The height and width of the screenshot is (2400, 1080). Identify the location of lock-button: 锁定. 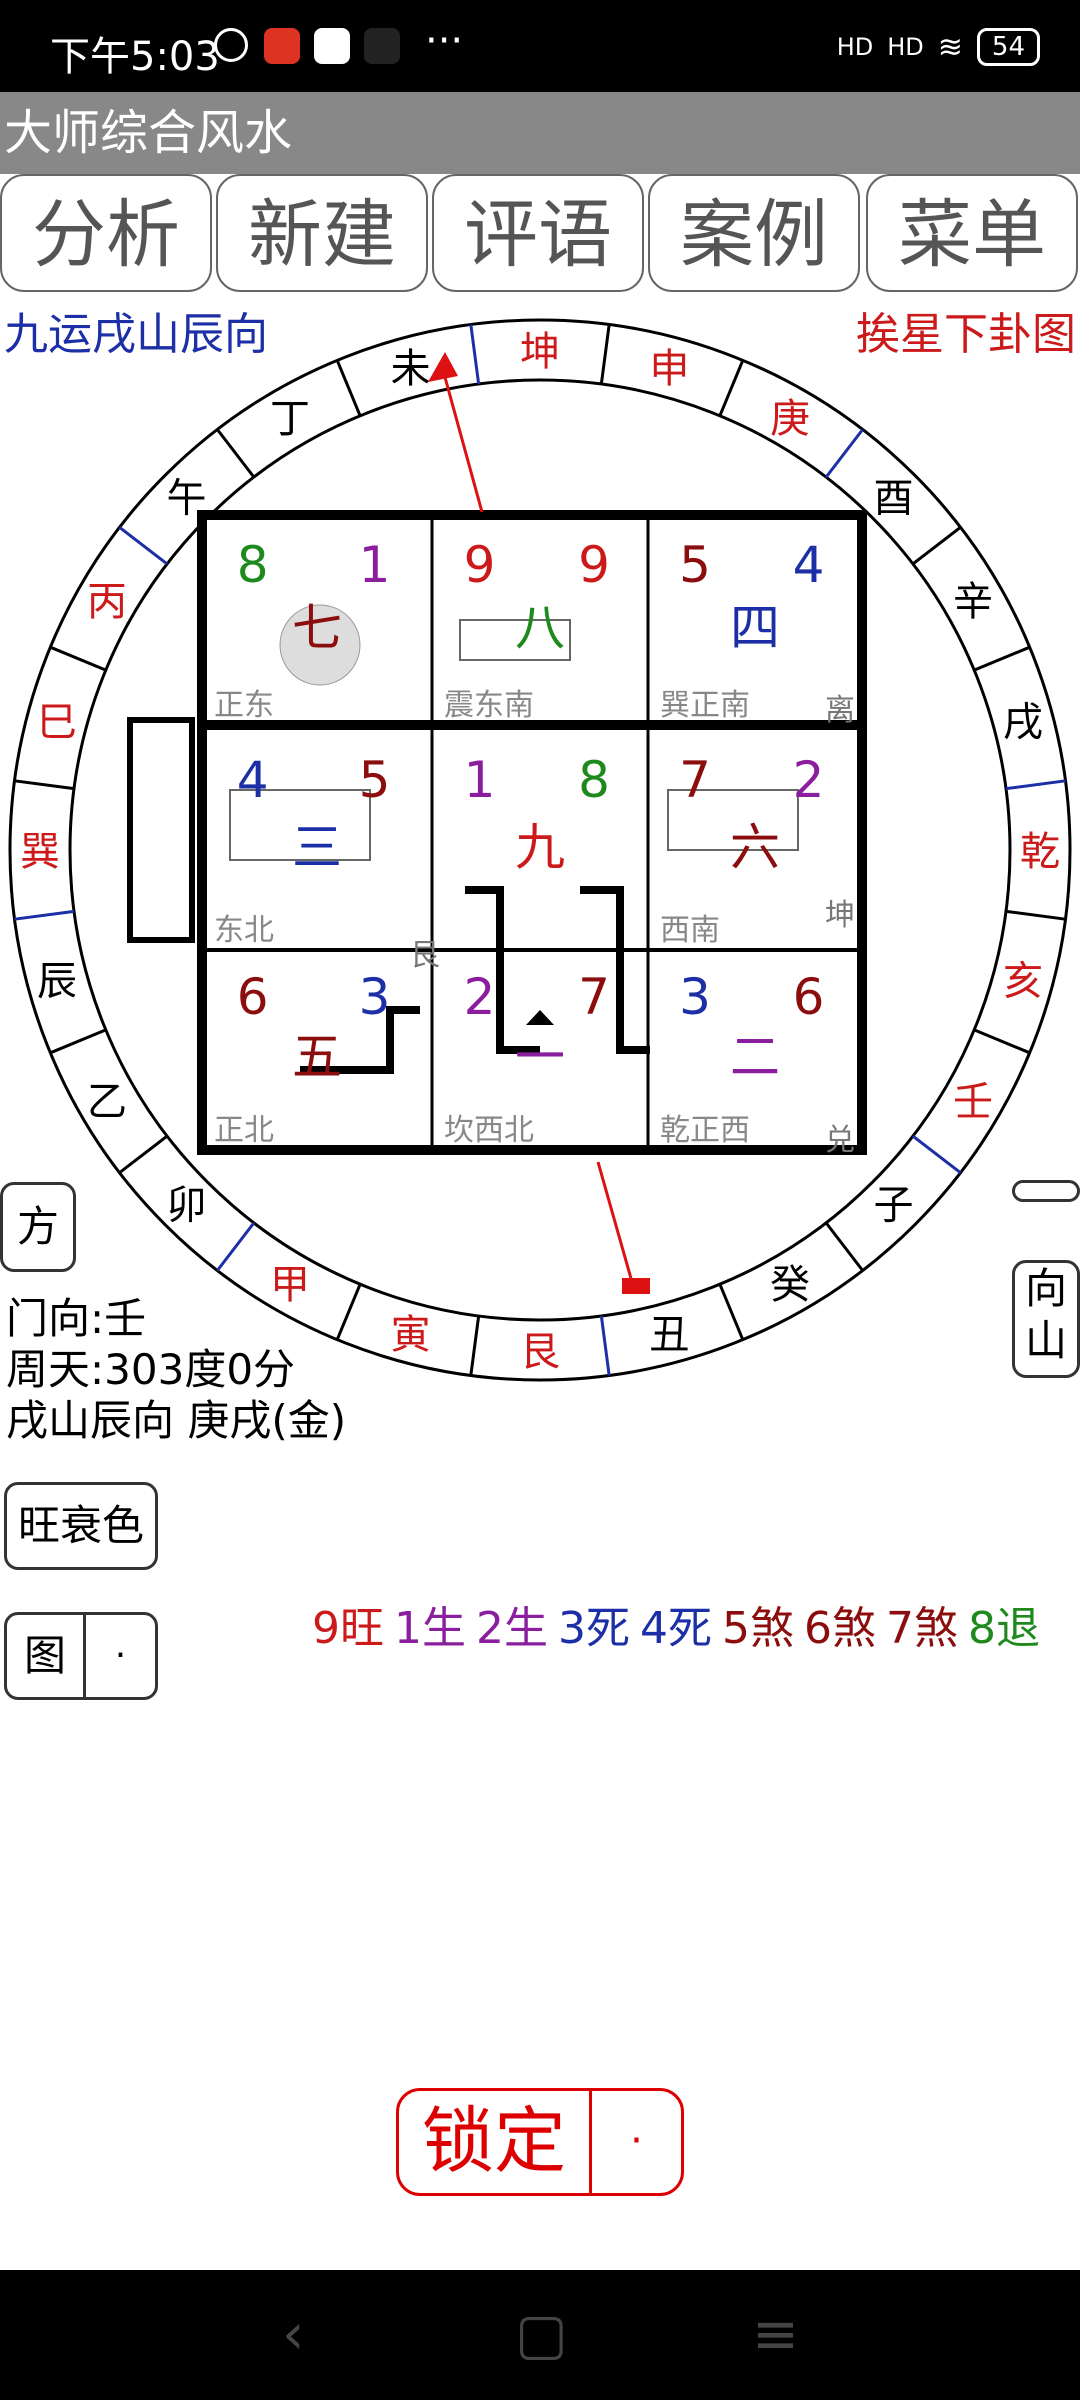
(495, 2142).